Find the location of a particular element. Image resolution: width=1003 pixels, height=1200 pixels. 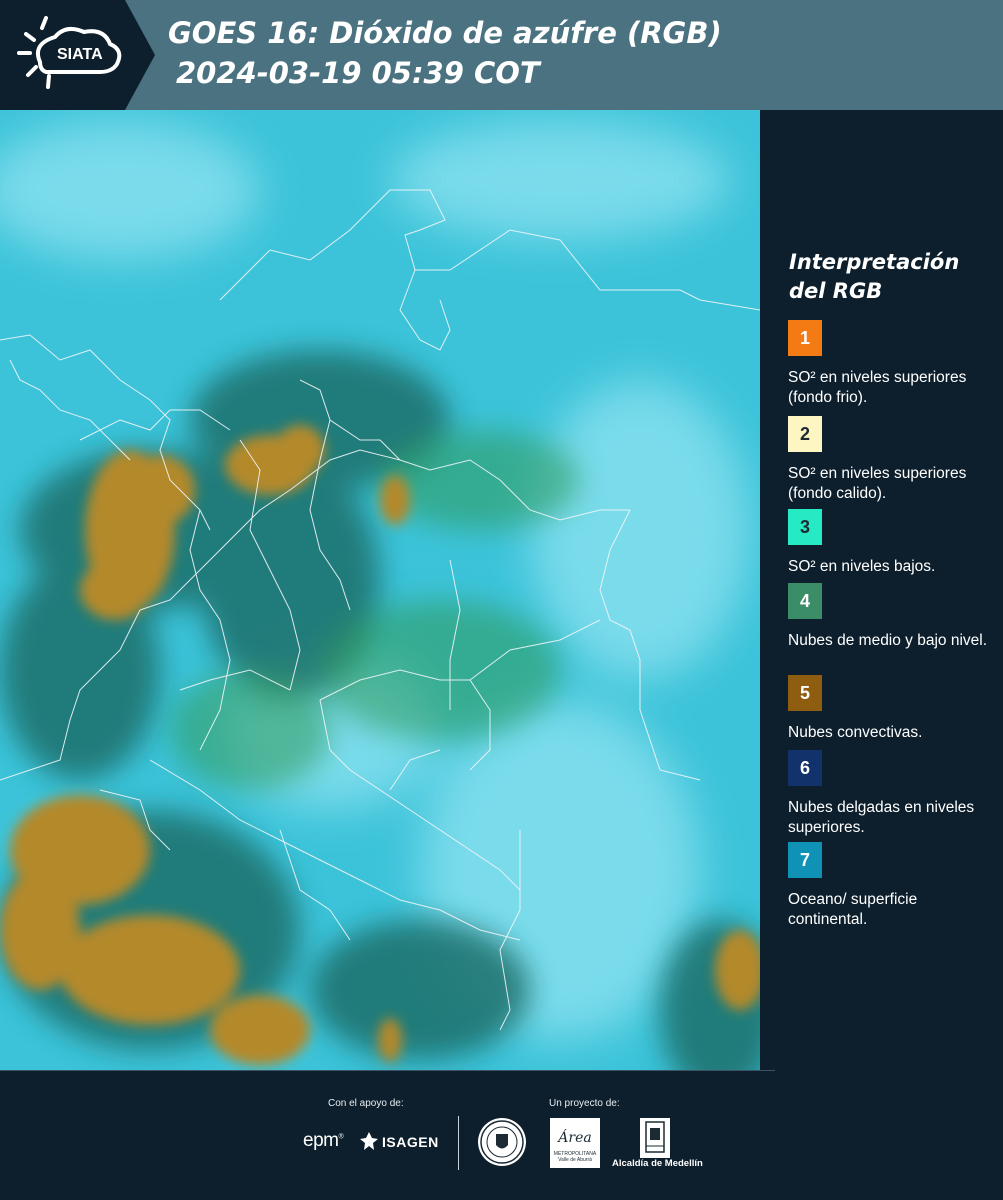

legend-text: Oceano/ superficie continental. is located at coordinates (853, 909).